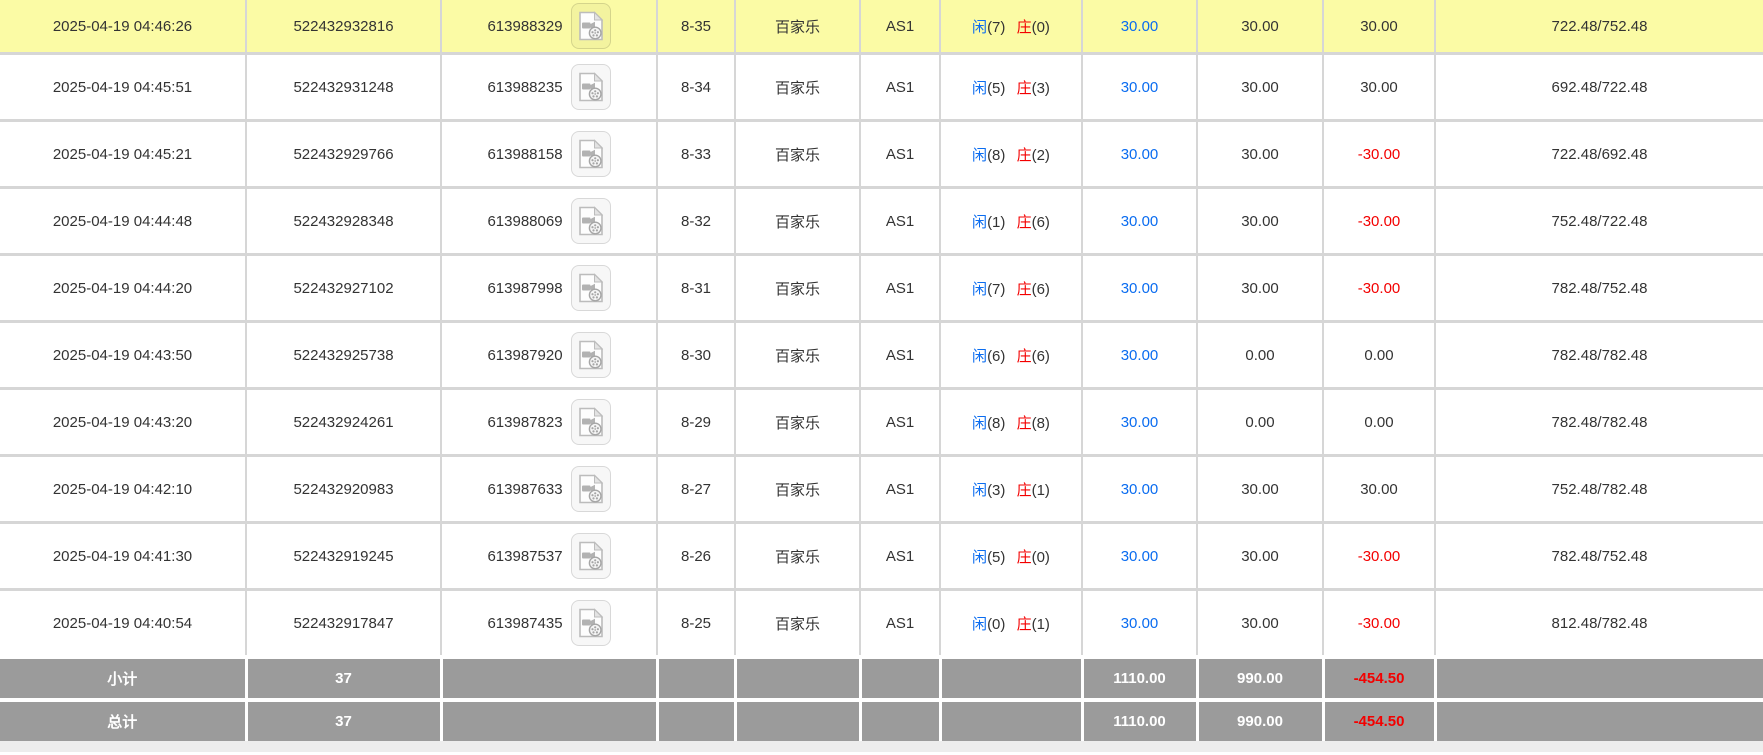  What do you see at coordinates (996, 557) in the screenshot?
I see `player-score: (5)` at bounding box center [996, 557].